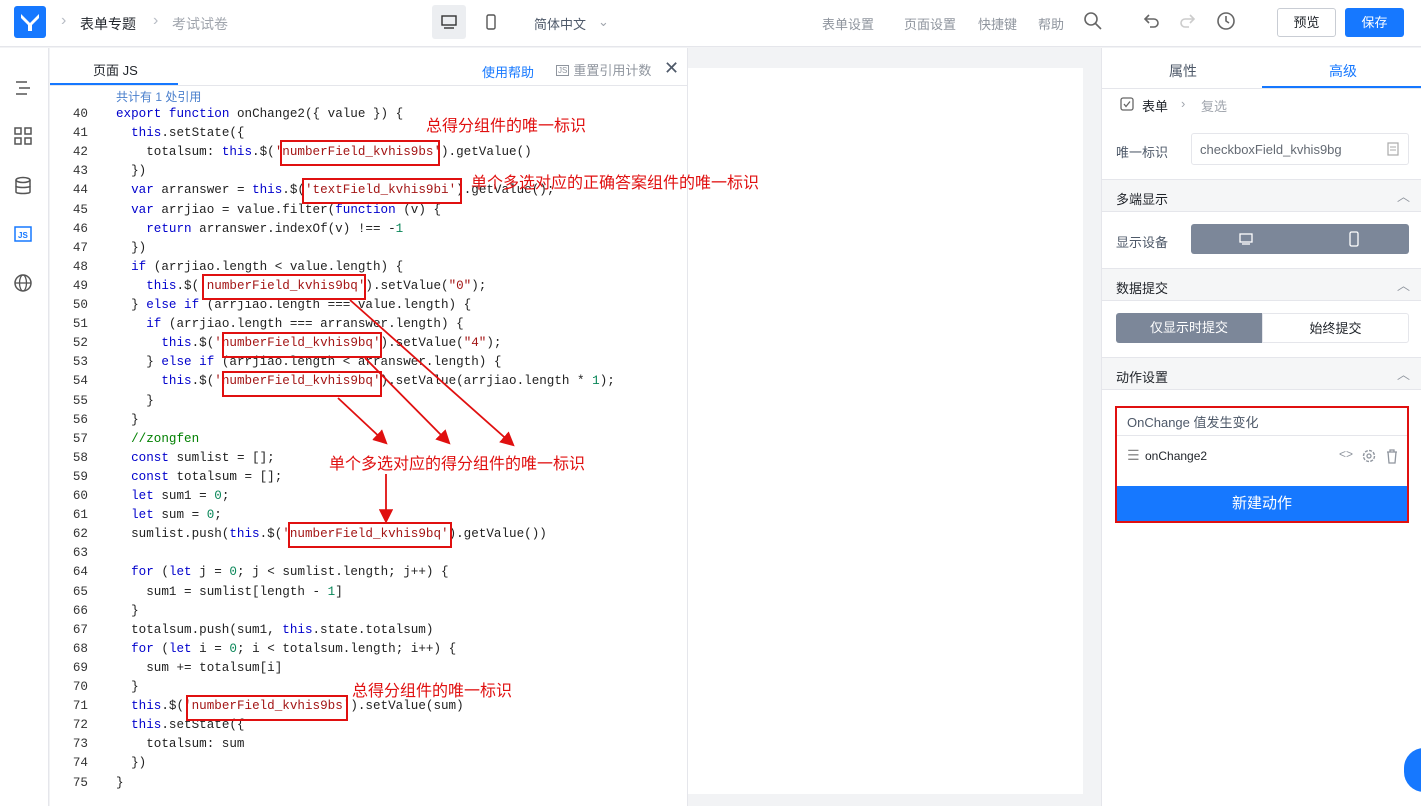  What do you see at coordinates (80, 706) in the screenshot?
I see `line-number: 71` at bounding box center [80, 706].